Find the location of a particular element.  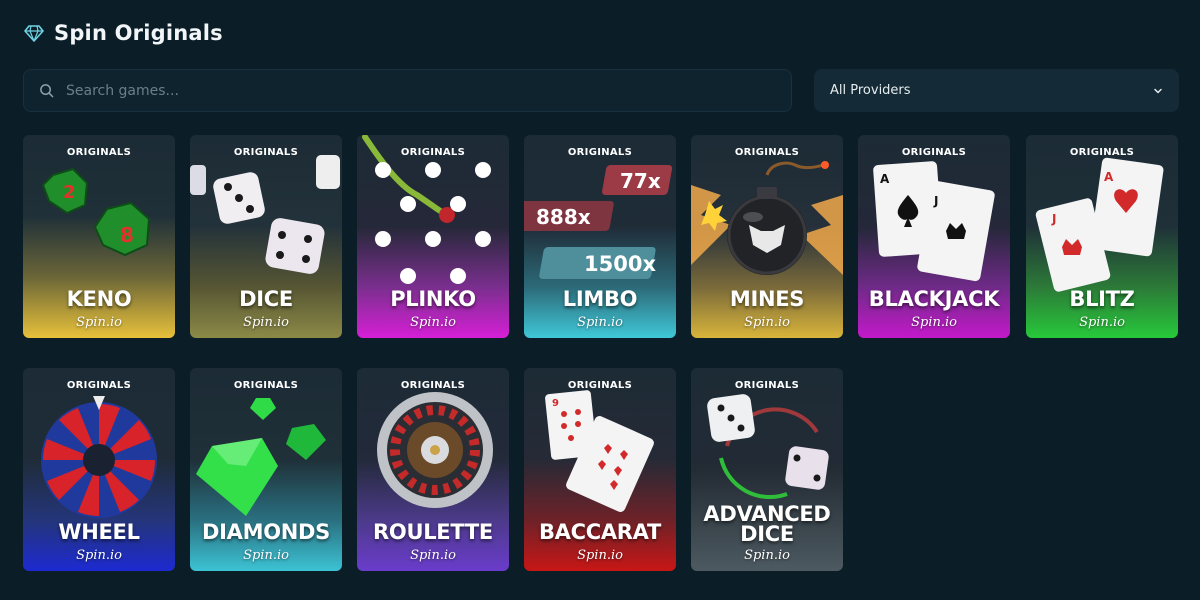

game-title: MINES is located at coordinates (767, 299).